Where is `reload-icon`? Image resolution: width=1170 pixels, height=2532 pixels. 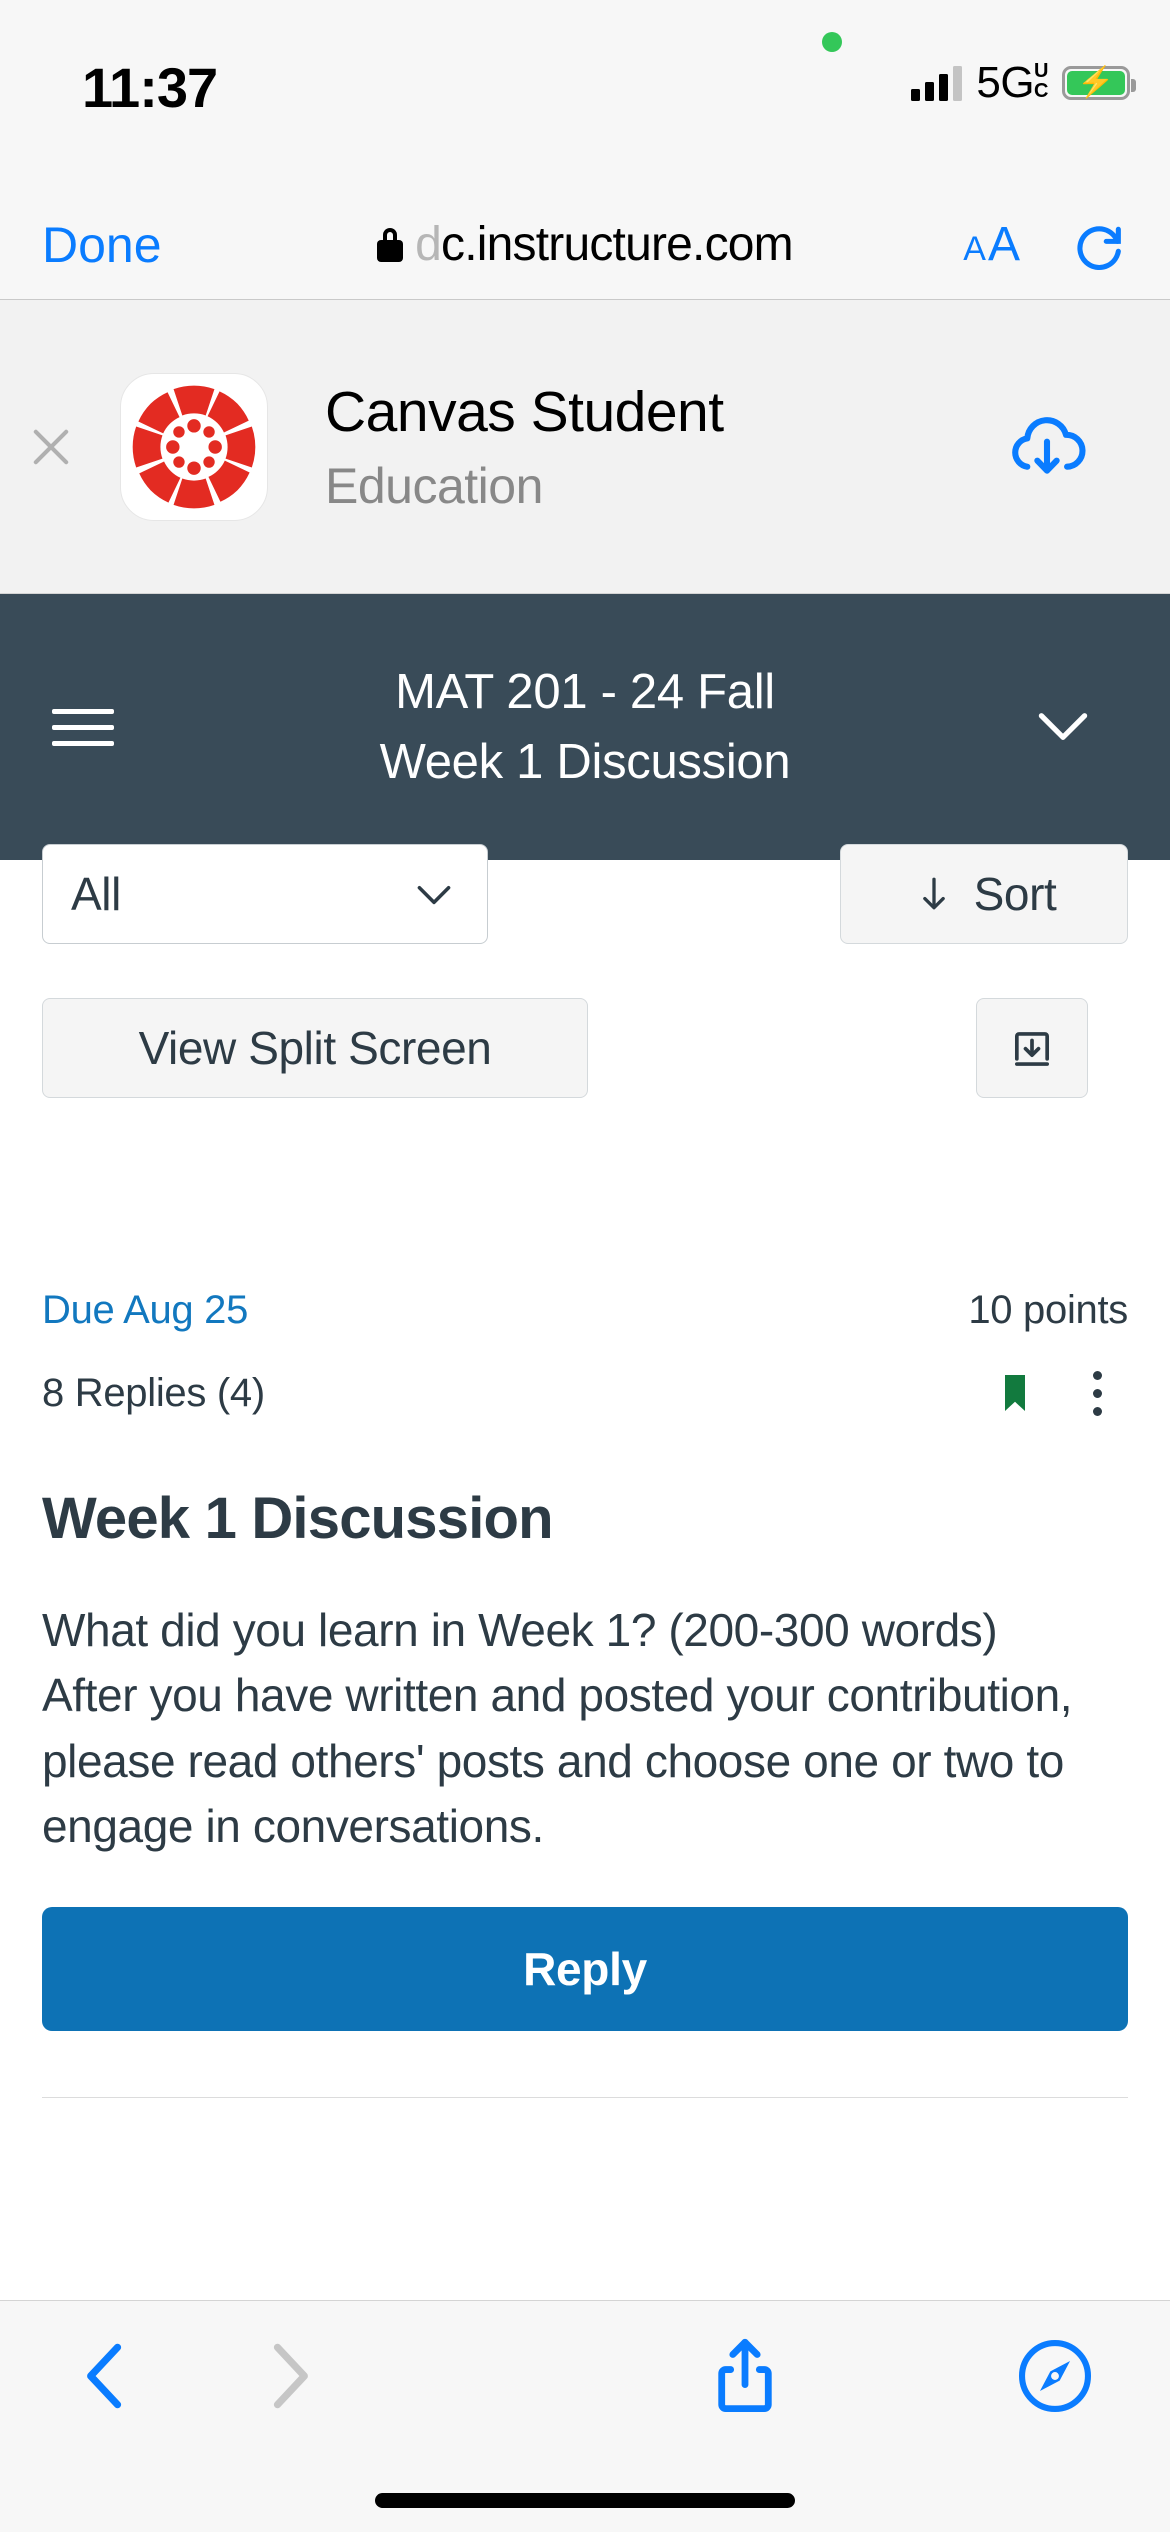
reload-icon is located at coordinates (1099, 245).